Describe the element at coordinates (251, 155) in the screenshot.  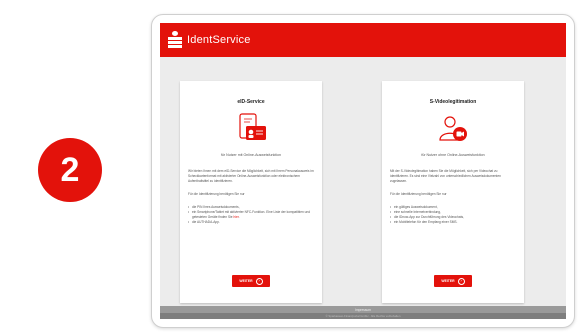
I see `card-subtitle: für Nutzer mit Online-Ausweisfunktion` at that location.